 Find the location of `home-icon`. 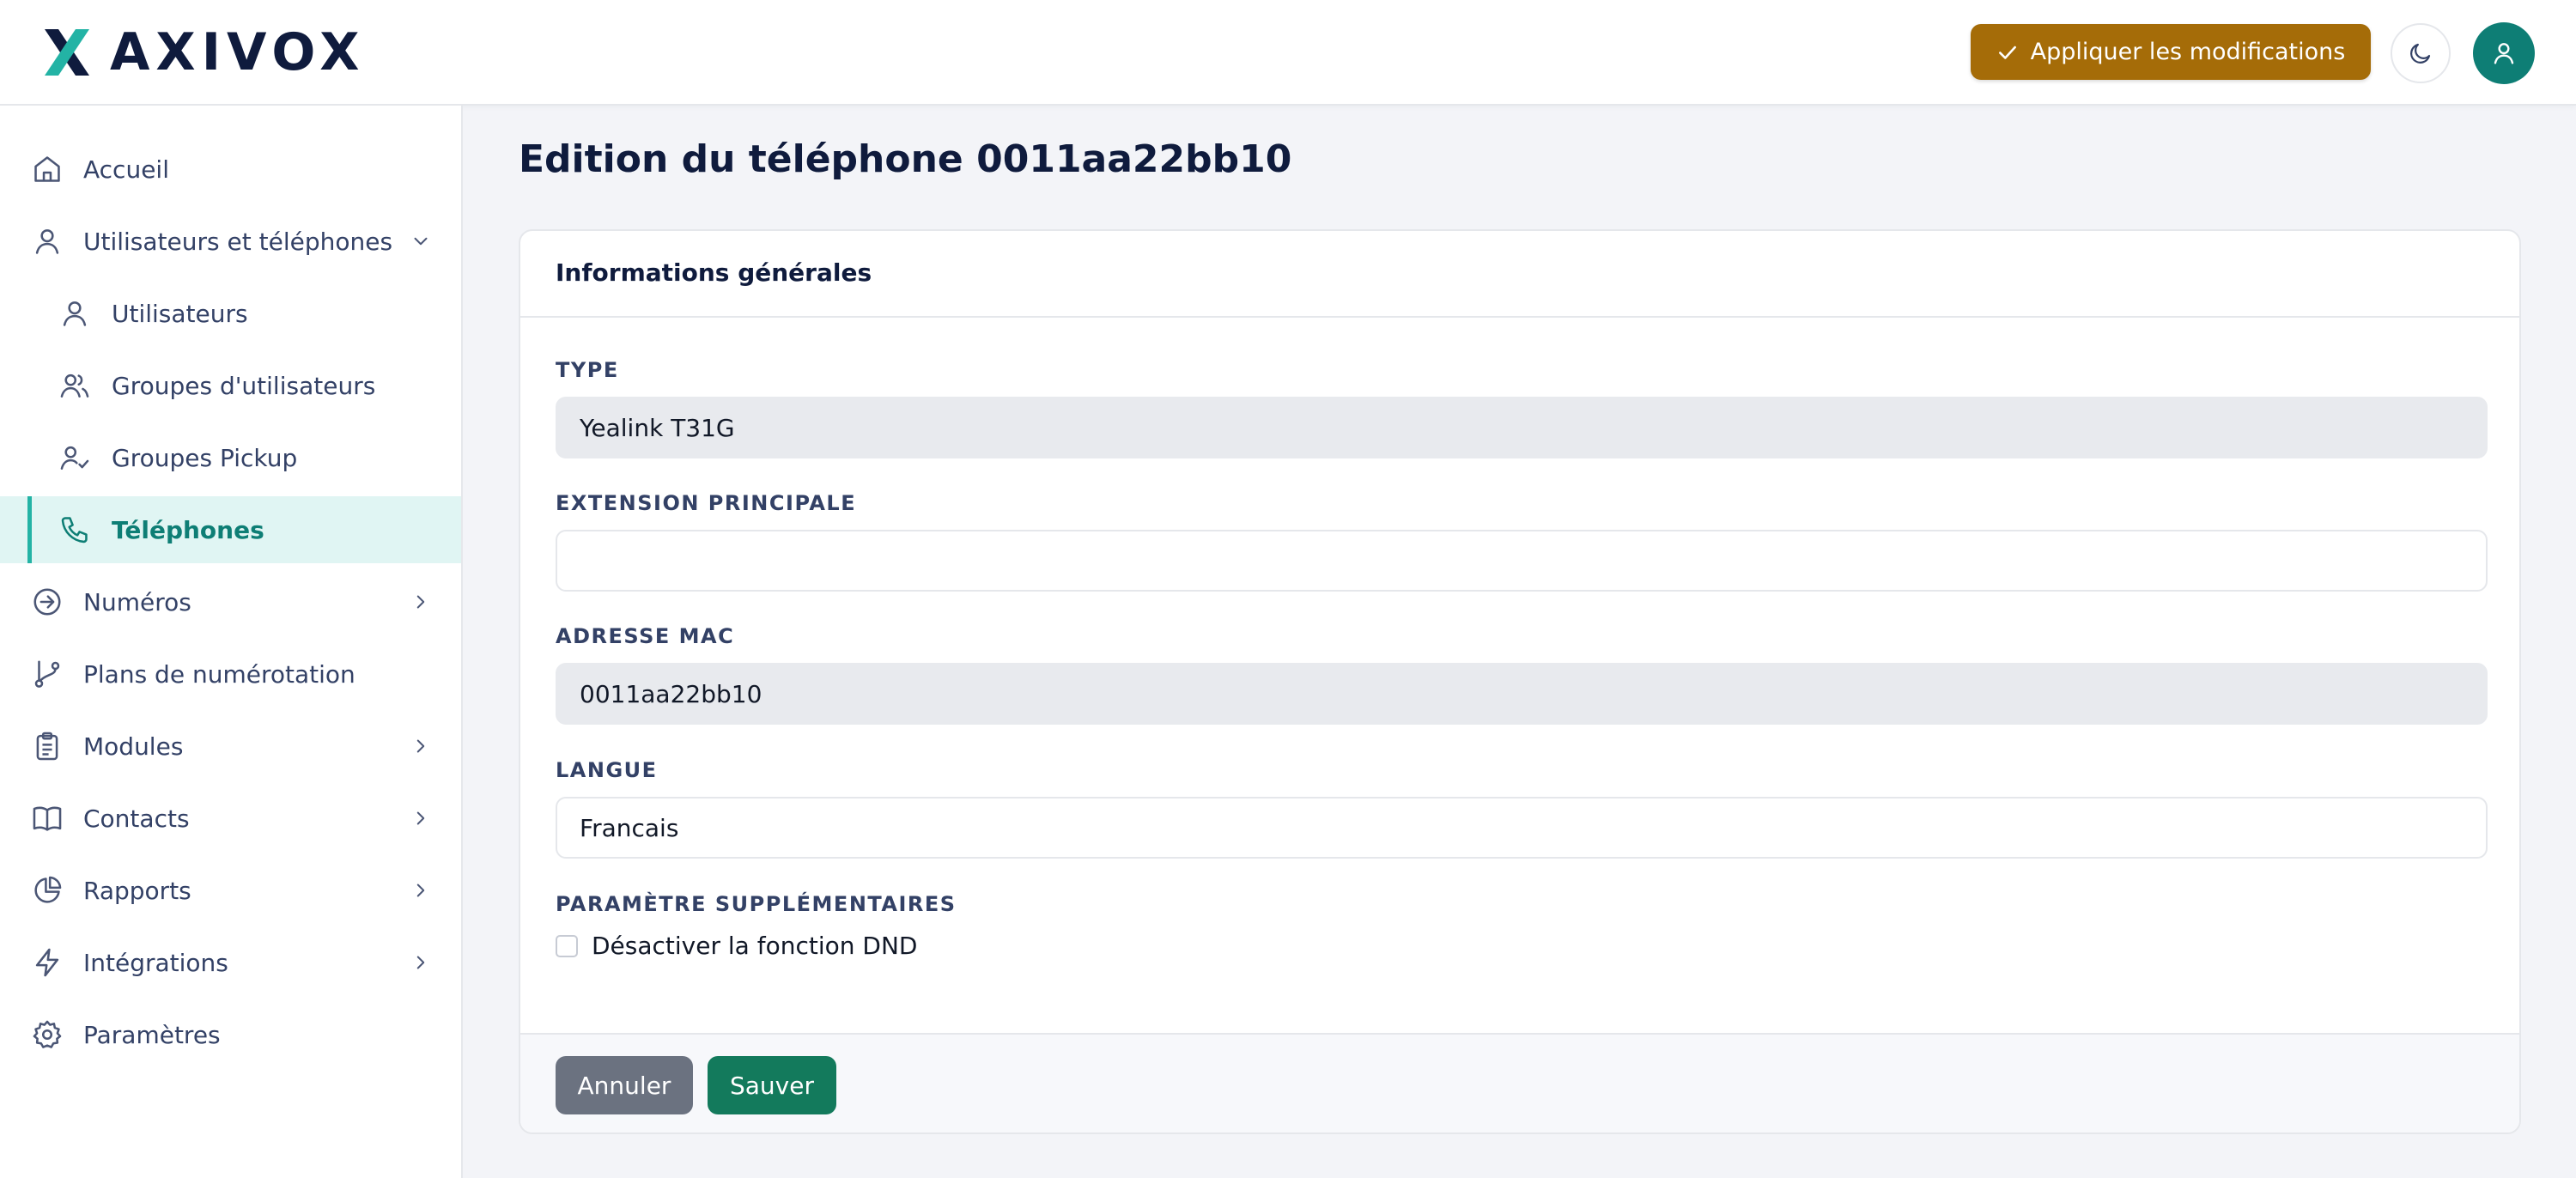

home-icon is located at coordinates (47, 169).